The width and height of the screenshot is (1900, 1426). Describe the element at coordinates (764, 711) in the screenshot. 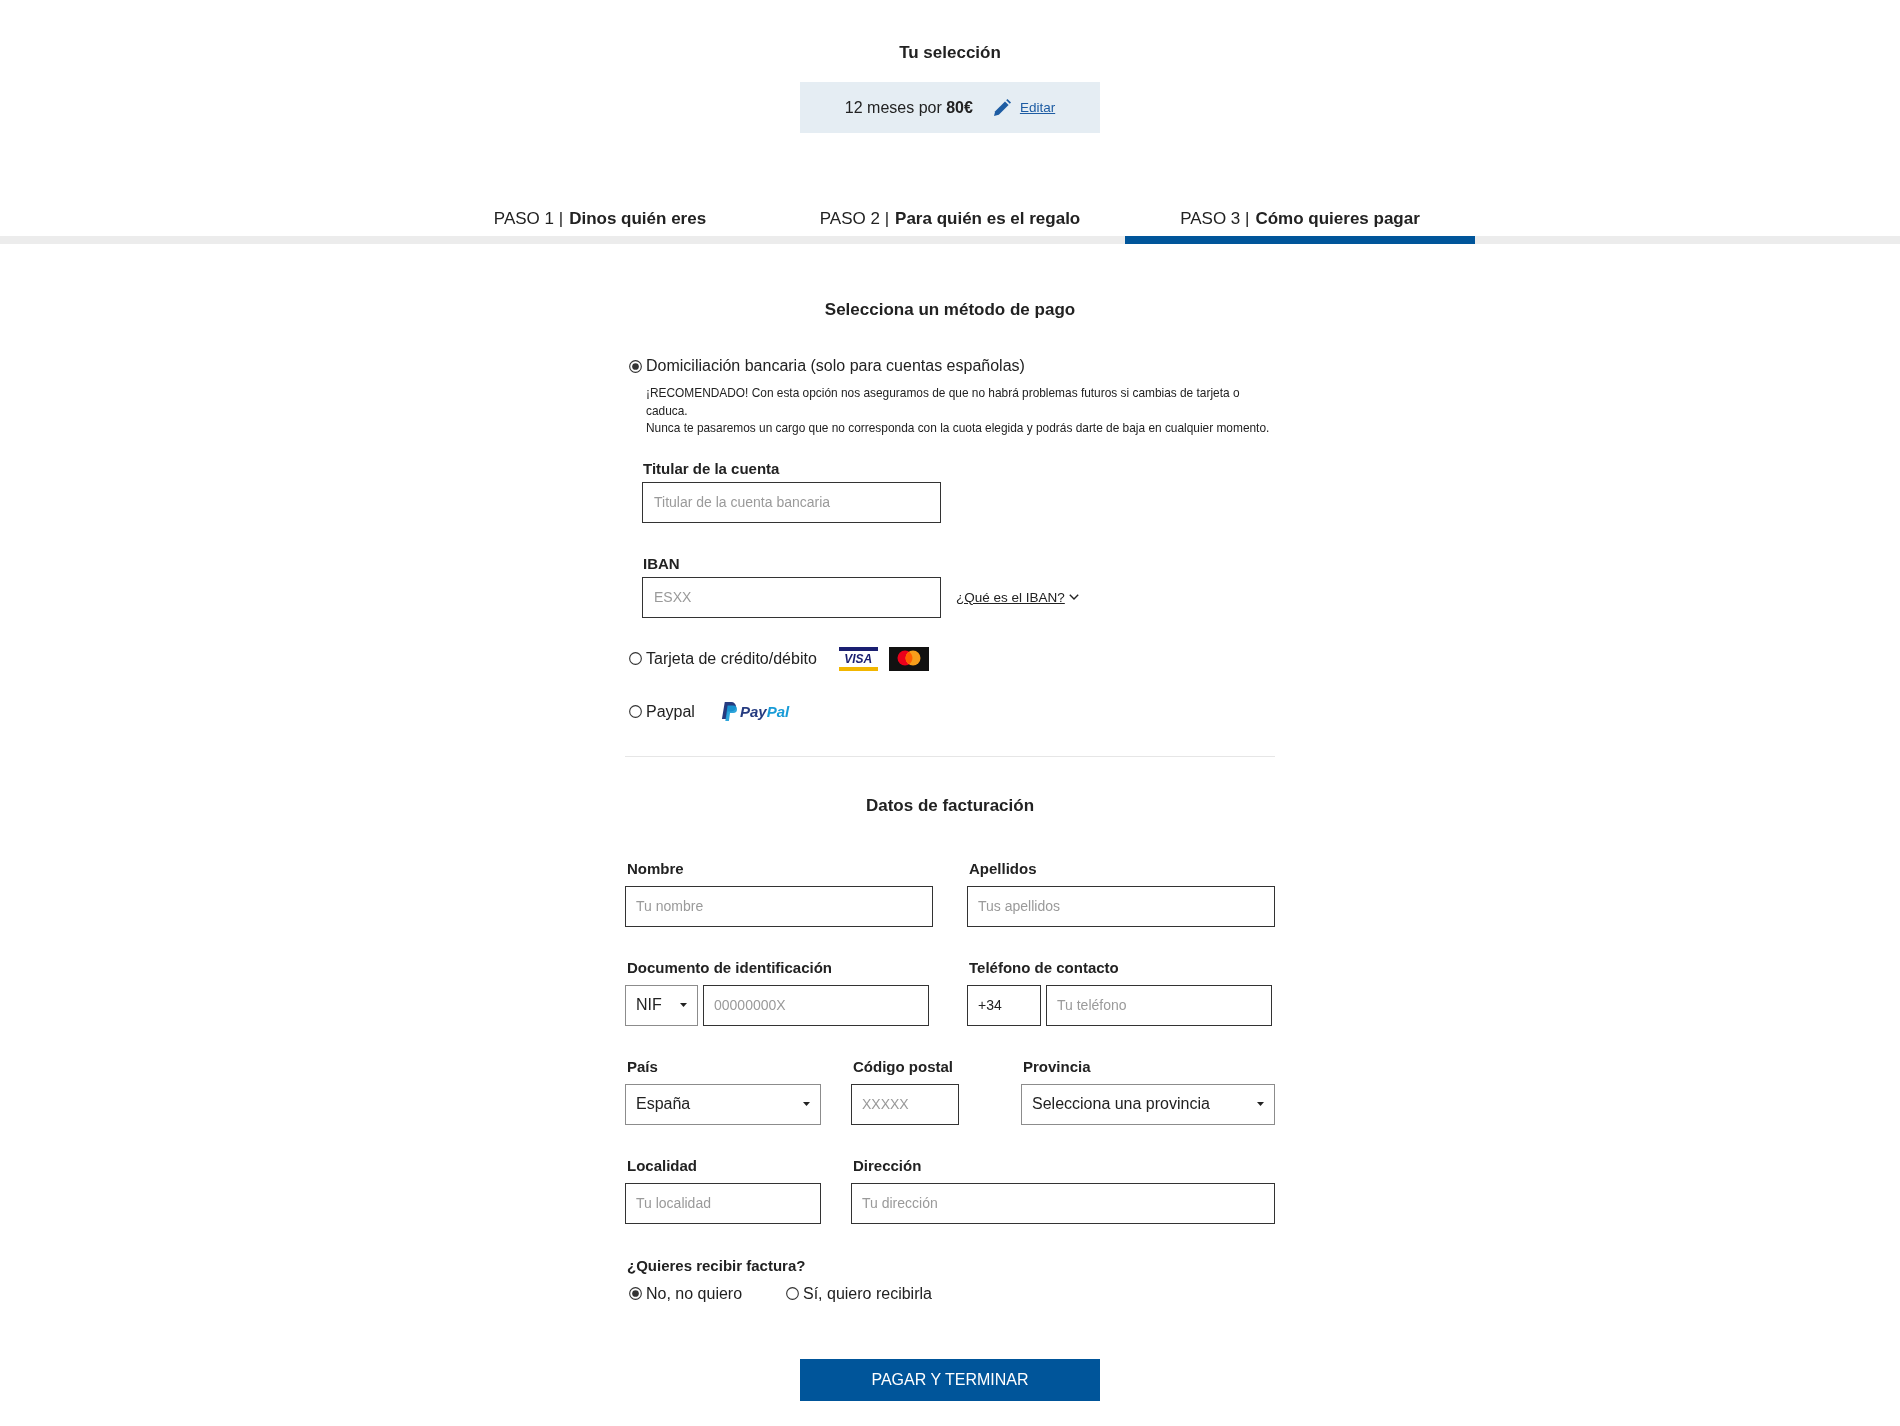

I see `paypal-wordmark: PayPal` at that location.